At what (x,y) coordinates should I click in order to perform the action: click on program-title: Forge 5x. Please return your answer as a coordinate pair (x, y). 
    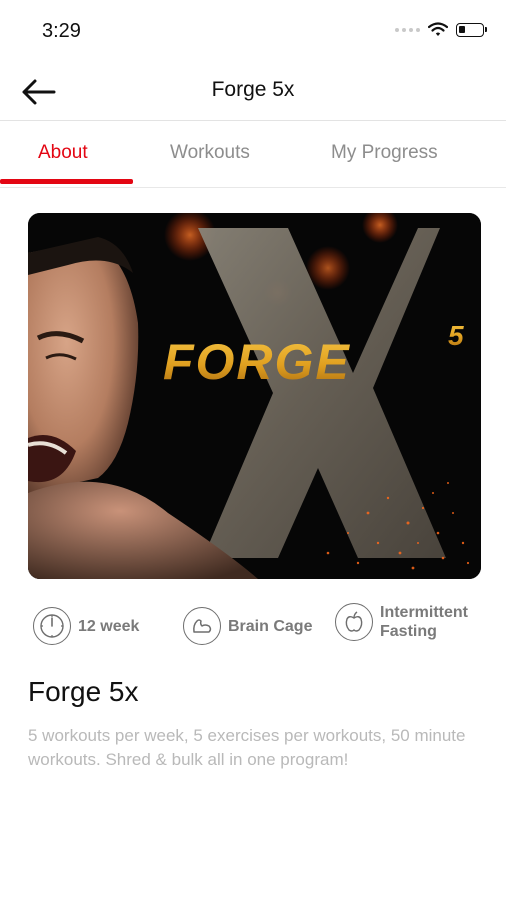
    Looking at the image, I should click on (83, 691).